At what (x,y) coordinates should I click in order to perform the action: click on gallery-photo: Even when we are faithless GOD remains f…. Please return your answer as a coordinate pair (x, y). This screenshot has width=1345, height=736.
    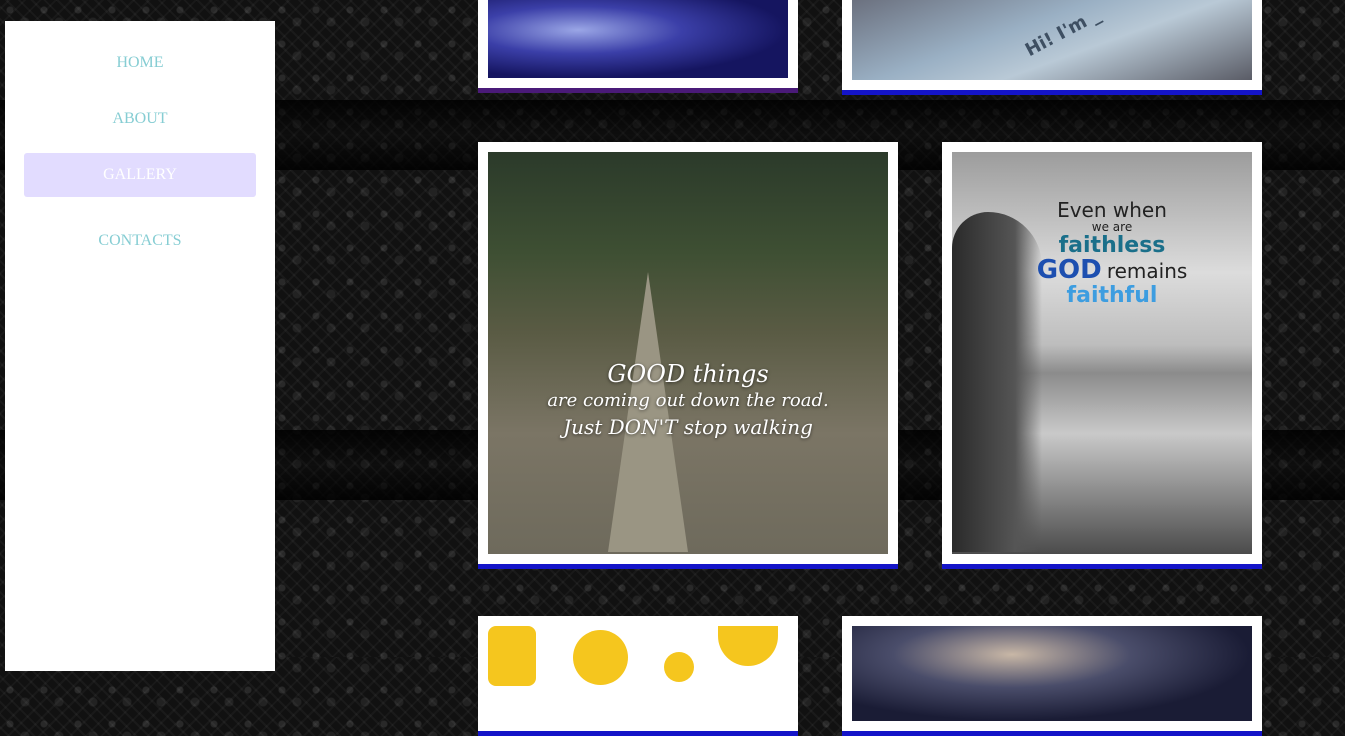
    Looking at the image, I should click on (1102, 353).